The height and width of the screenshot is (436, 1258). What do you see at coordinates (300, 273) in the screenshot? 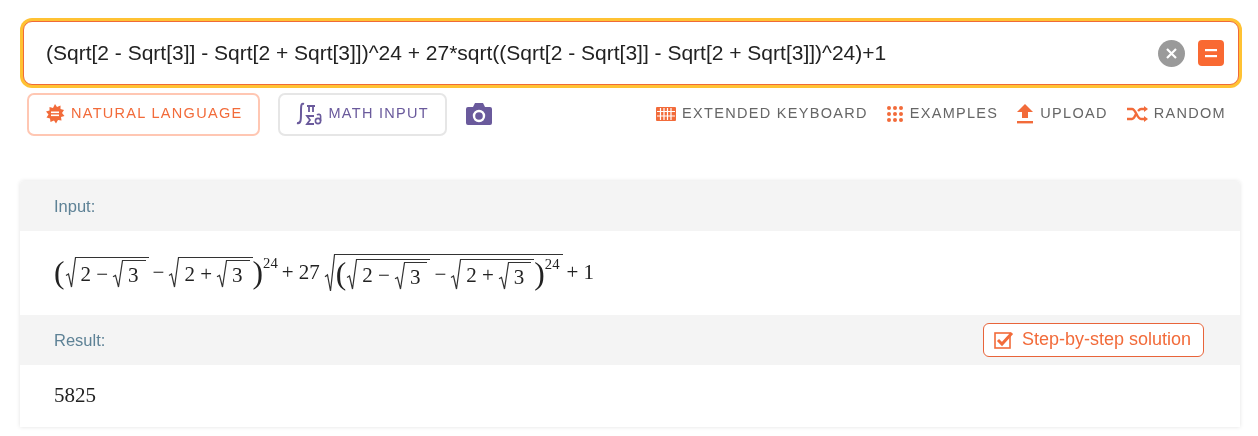
I see `math-term: + 27` at bounding box center [300, 273].